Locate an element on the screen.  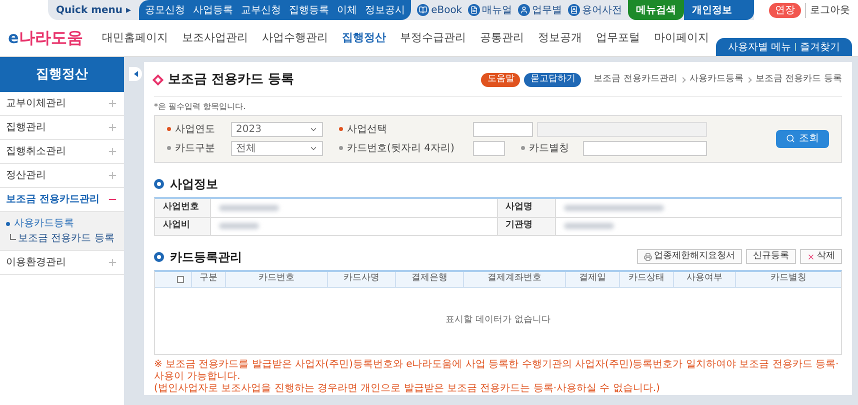
title-icon is located at coordinates (158, 80).